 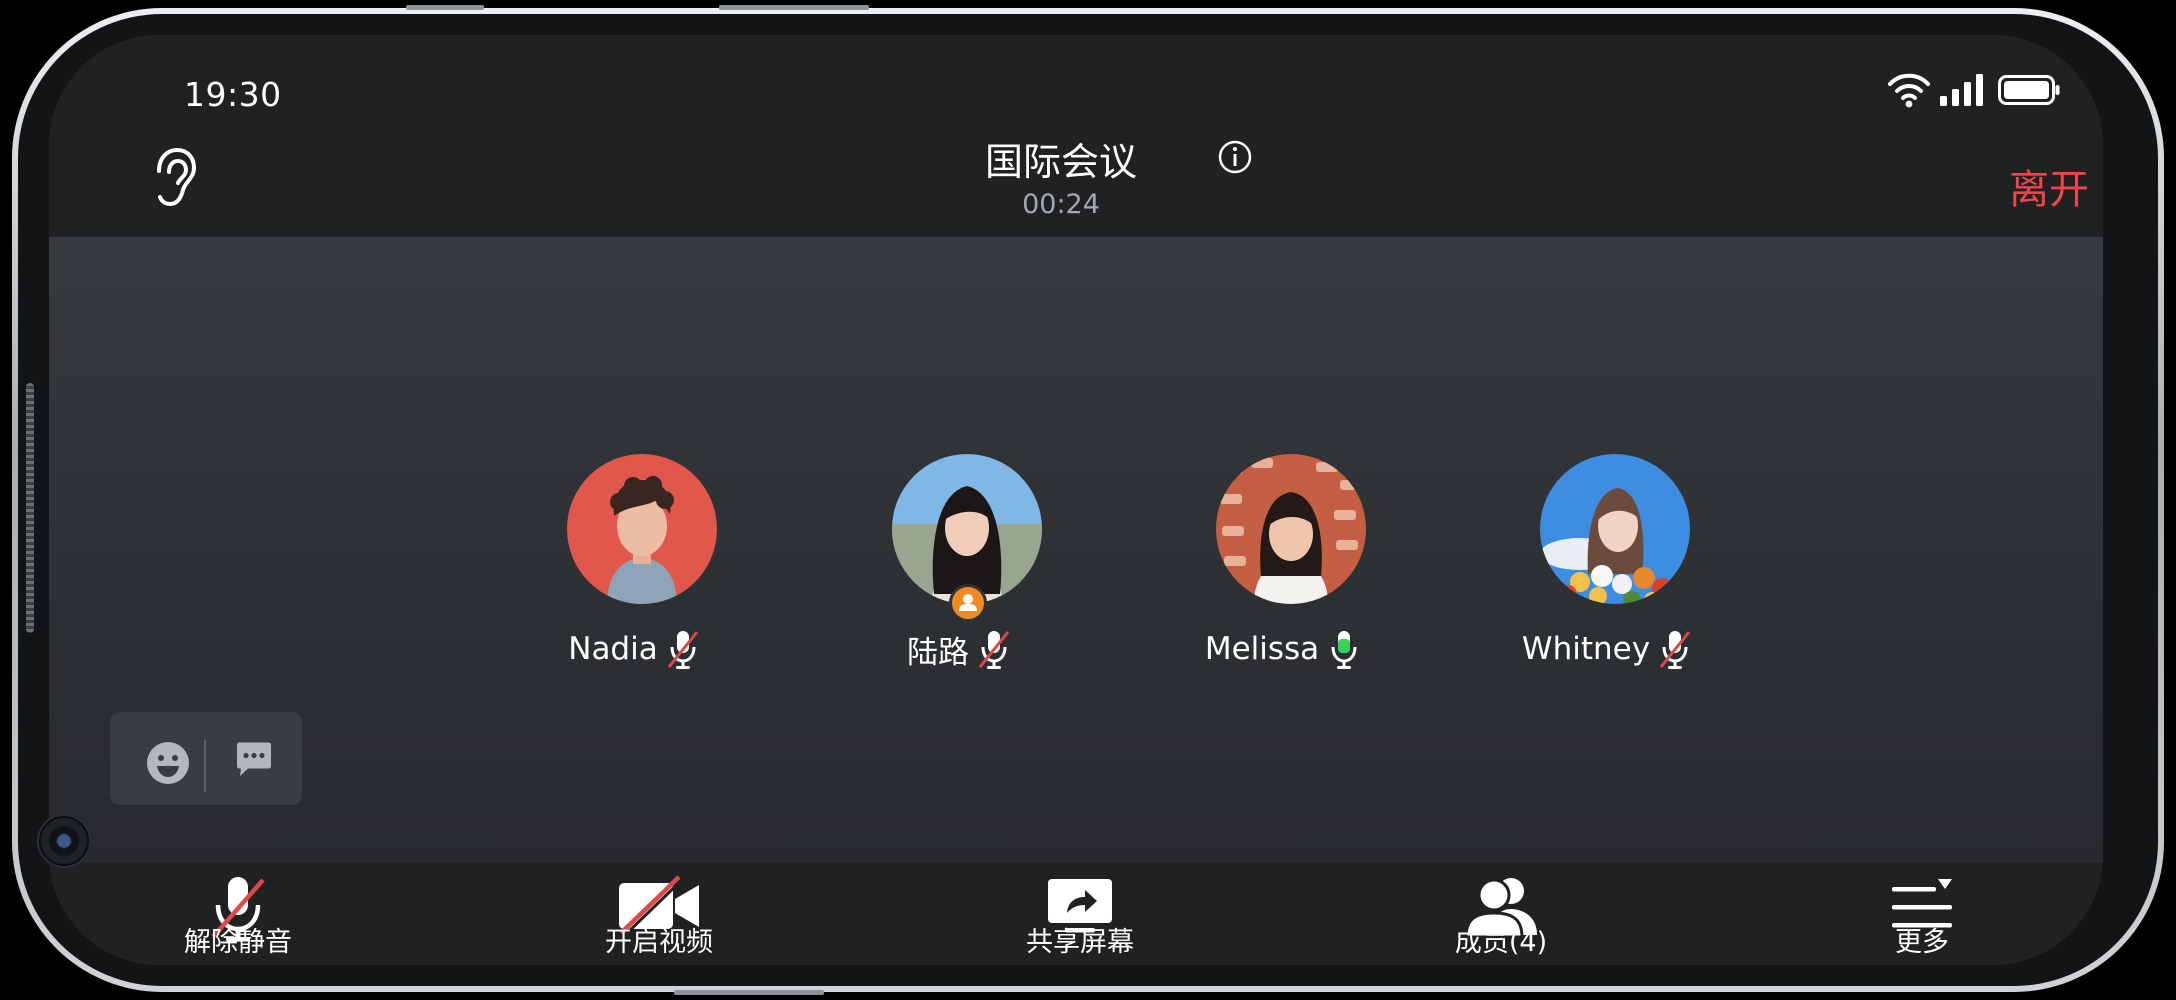 What do you see at coordinates (1235, 157) in the screenshot?
I see `info-icon` at bounding box center [1235, 157].